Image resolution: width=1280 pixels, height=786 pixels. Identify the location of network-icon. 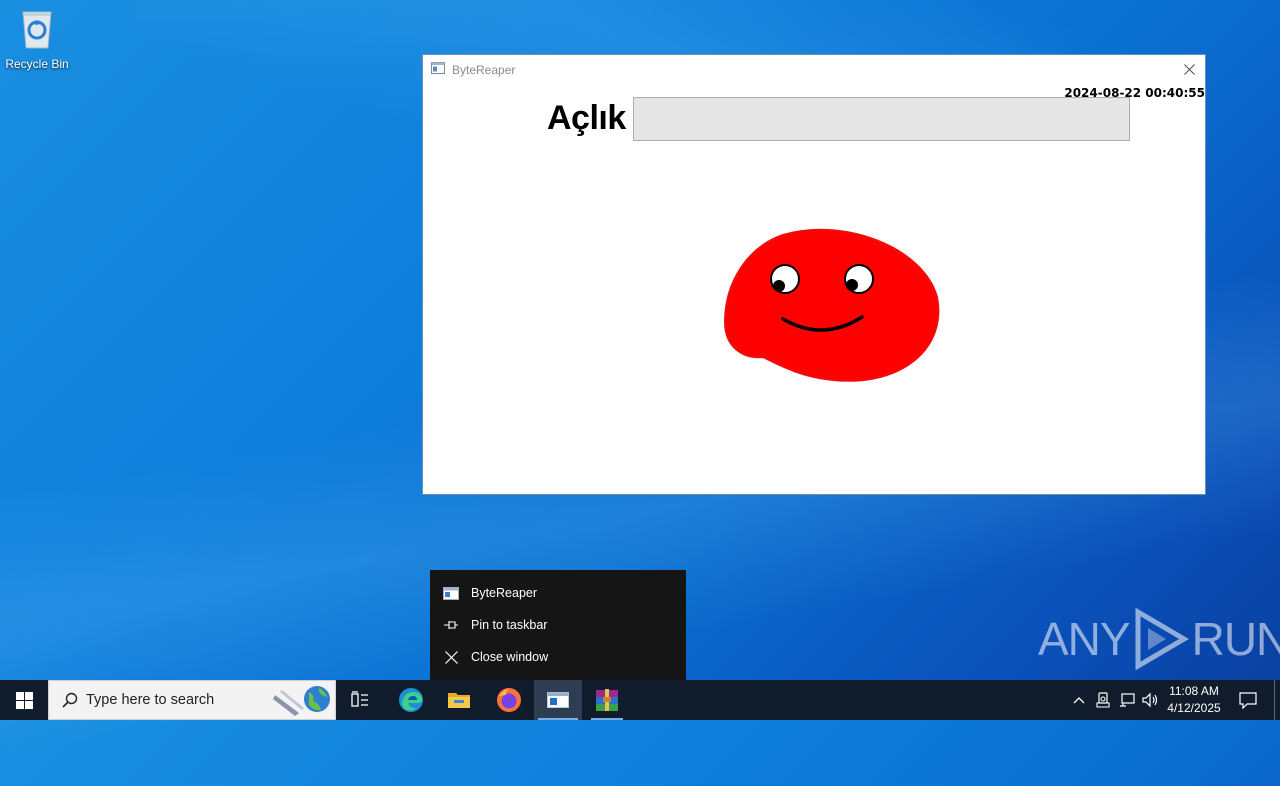
(1127, 700).